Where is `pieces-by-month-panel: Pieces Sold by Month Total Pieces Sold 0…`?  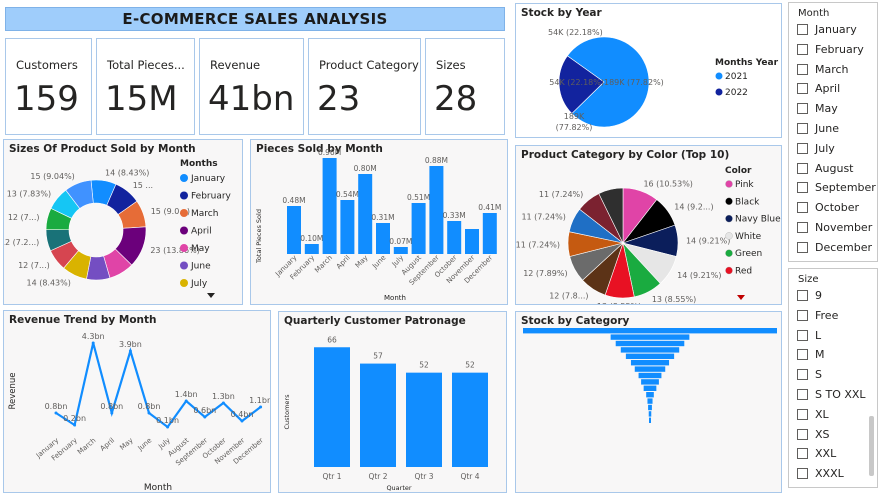 pieces-by-month-panel: Pieces Sold by Month Total Pieces Sold 0… is located at coordinates (379, 222).